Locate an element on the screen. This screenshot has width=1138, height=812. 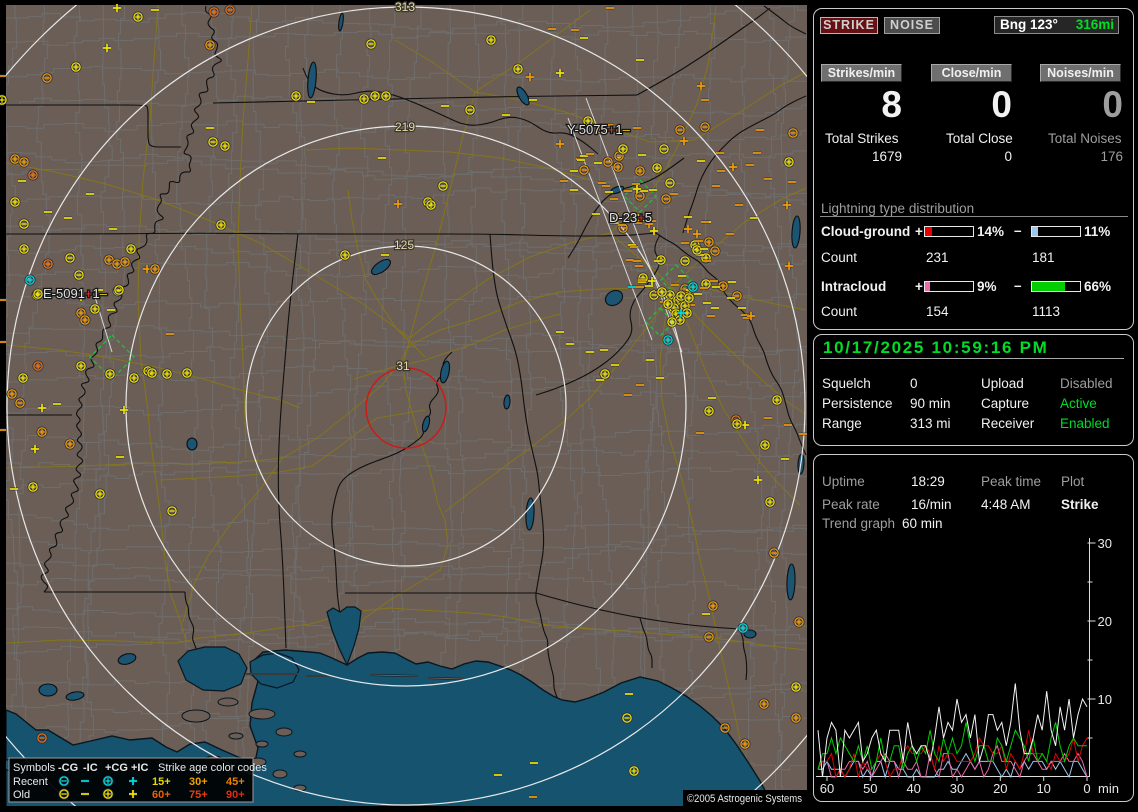
svg-text: 0 is located at coordinates (1086, 788).